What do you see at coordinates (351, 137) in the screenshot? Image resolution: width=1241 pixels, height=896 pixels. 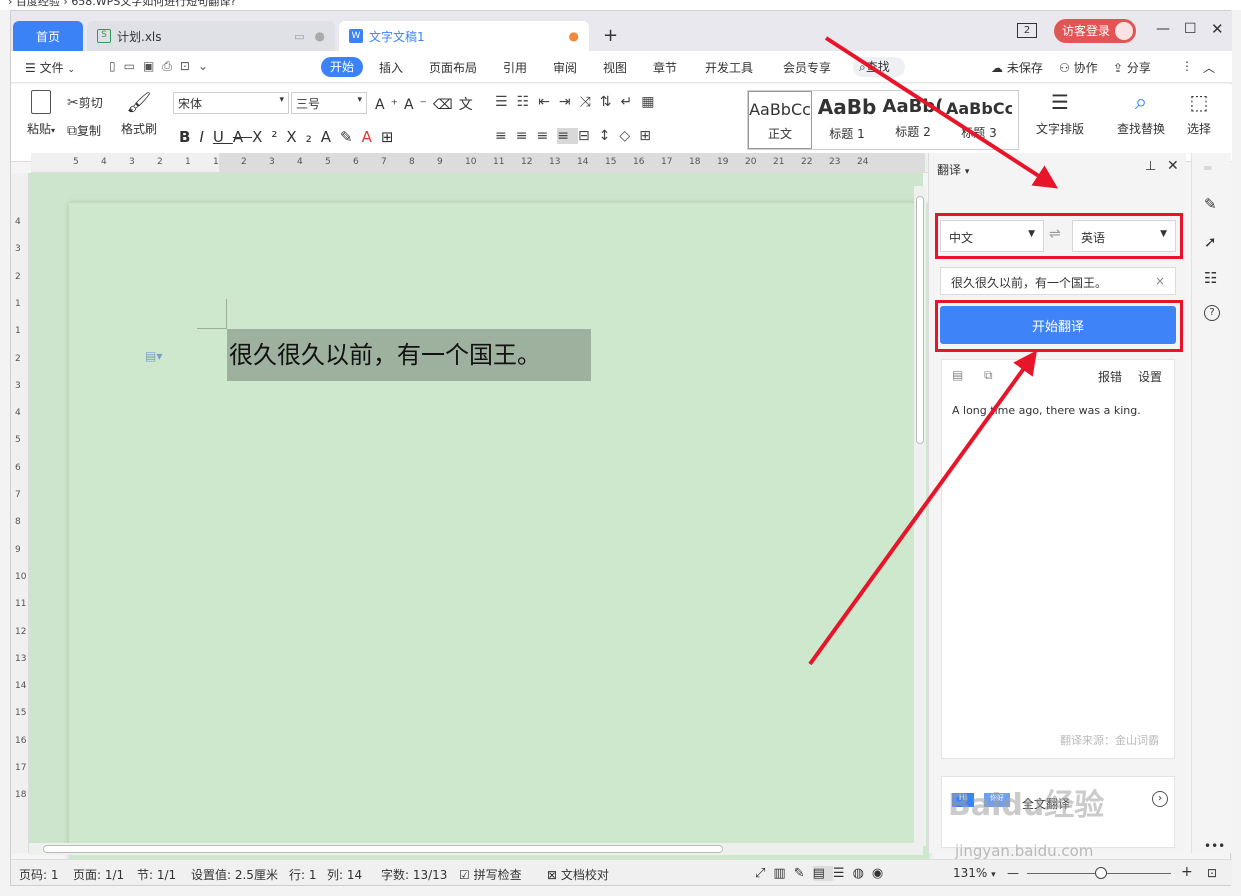 I see `highlight-icon: ✎` at bounding box center [351, 137].